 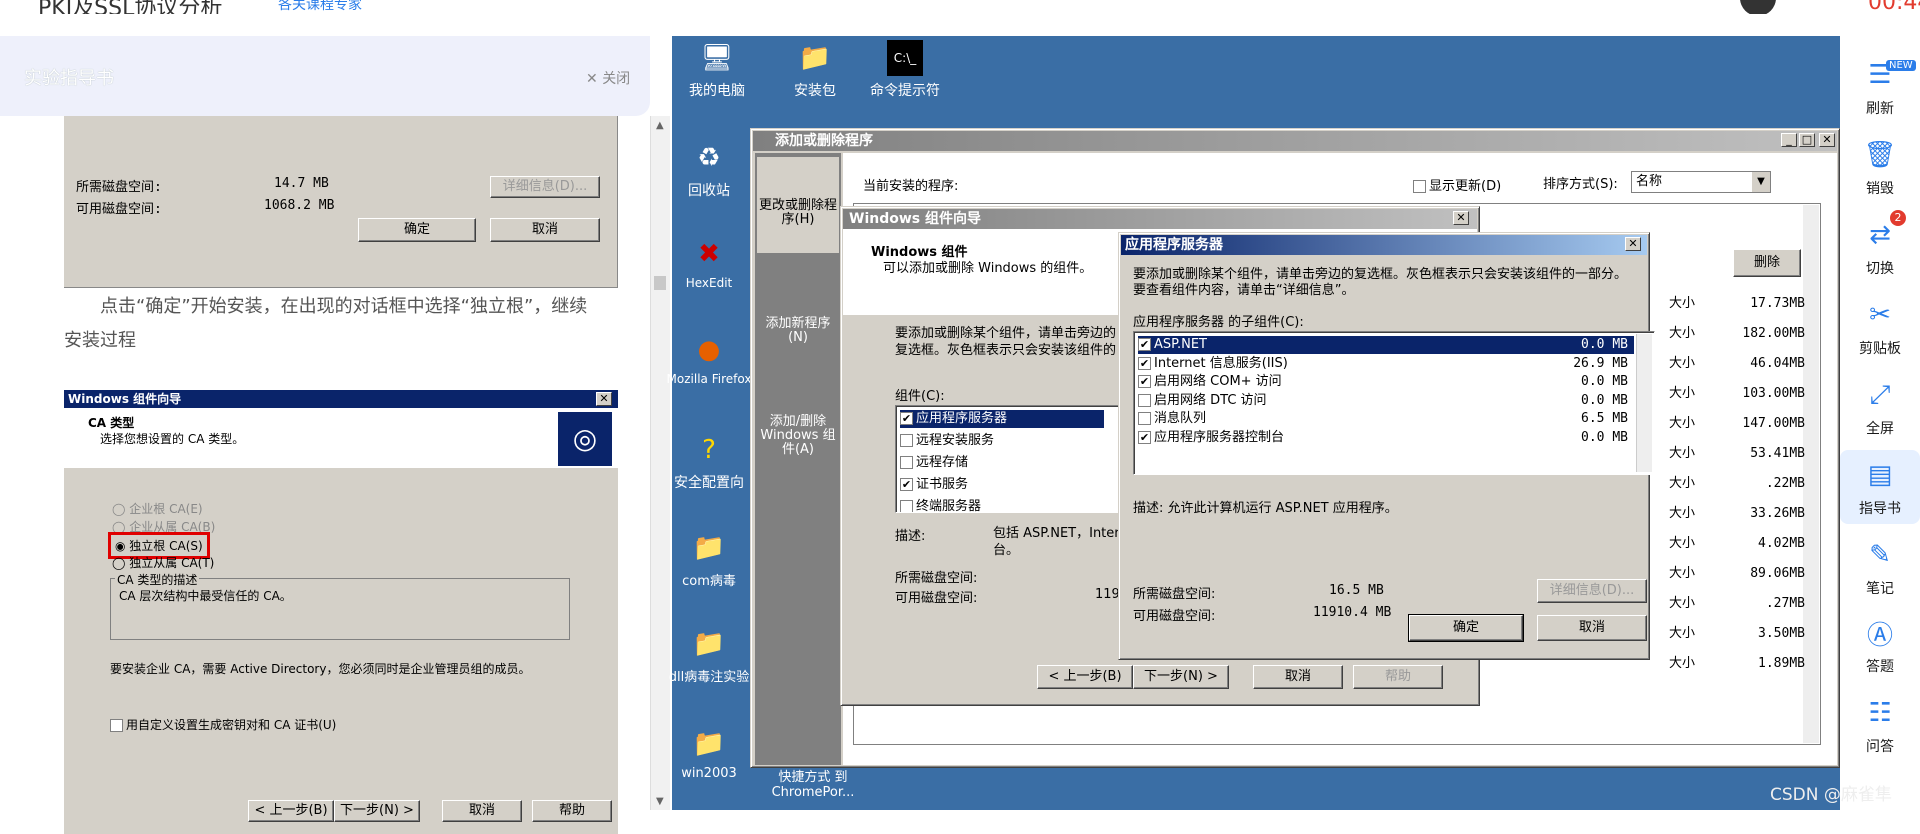 I want to click on show-updates-checkbox: 显示更新(D), so click(x=1457, y=184).